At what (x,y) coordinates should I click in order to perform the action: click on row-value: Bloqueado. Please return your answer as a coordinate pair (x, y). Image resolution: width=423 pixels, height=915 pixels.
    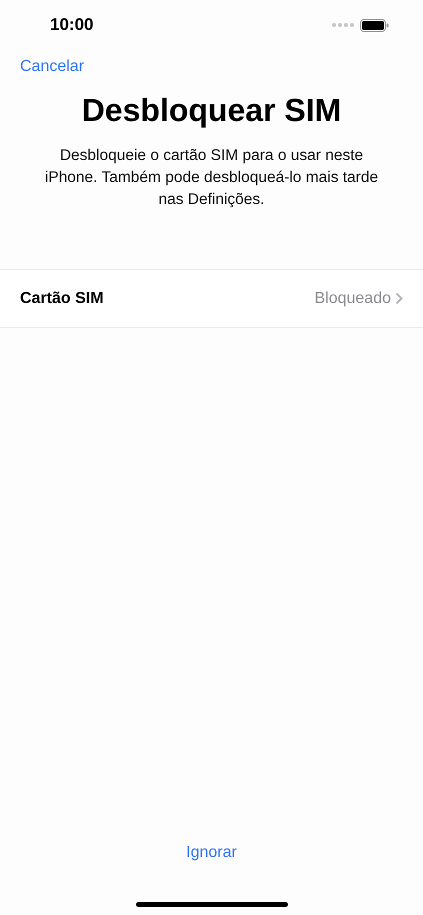
    Looking at the image, I should click on (352, 299).